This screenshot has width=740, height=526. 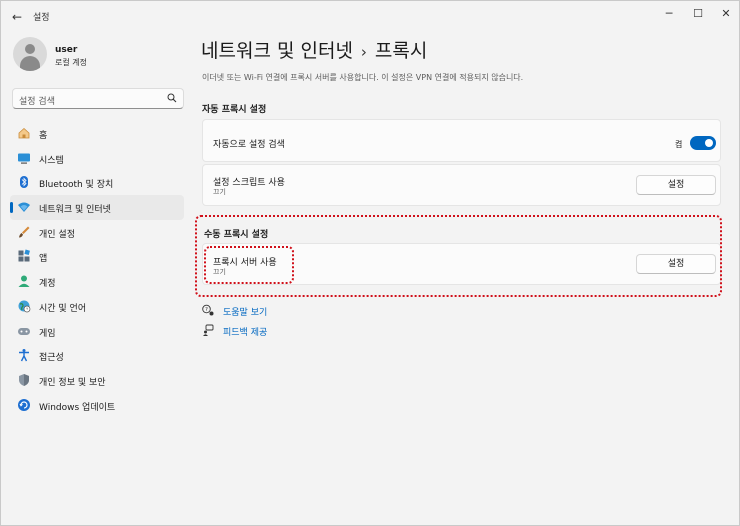 I want to click on user-profile: user 로컬 계정, so click(x=98, y=57).